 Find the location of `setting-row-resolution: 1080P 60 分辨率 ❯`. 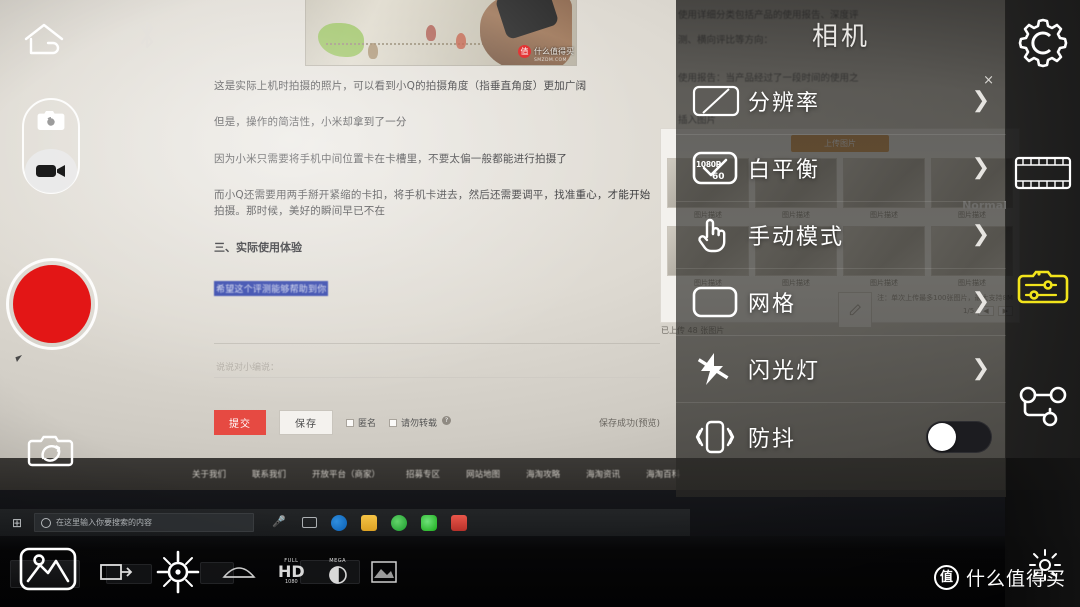

setting-row-resolution: 1080P 60 分辨率 ❯ is located at coordinates (841, 125).